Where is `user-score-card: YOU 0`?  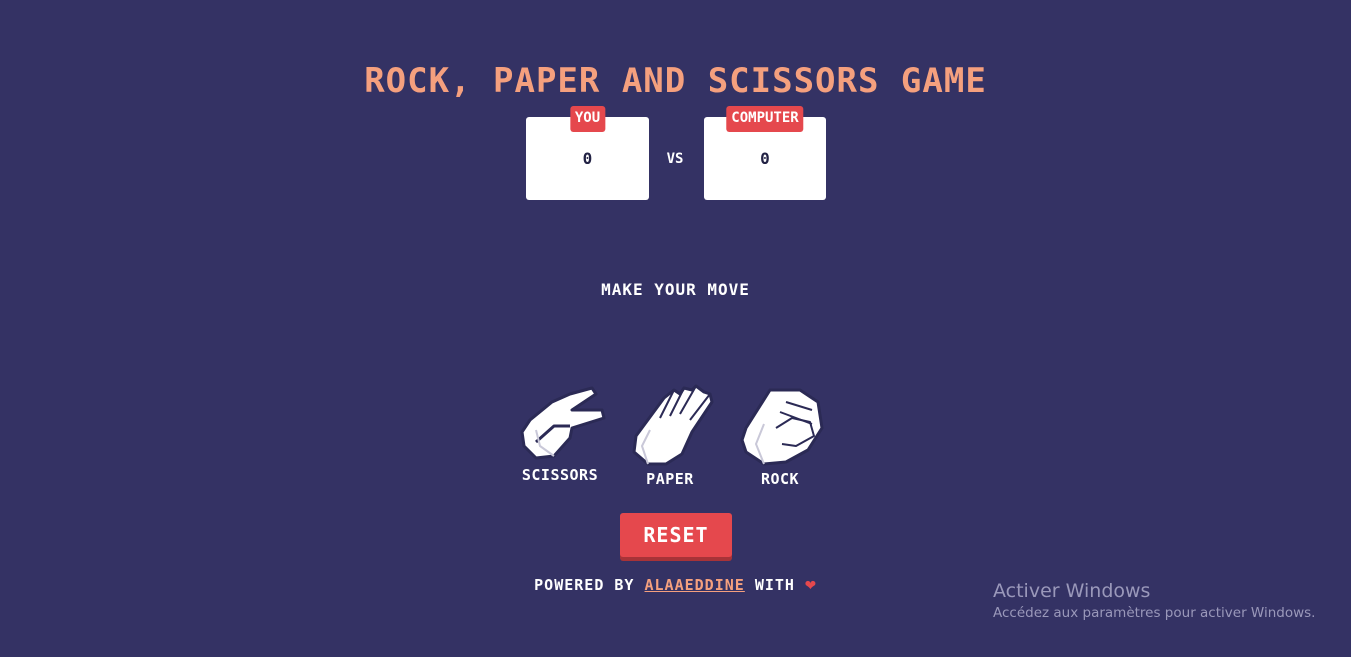 user-score-card: YOU 0 is located at coordinates (587, 153).